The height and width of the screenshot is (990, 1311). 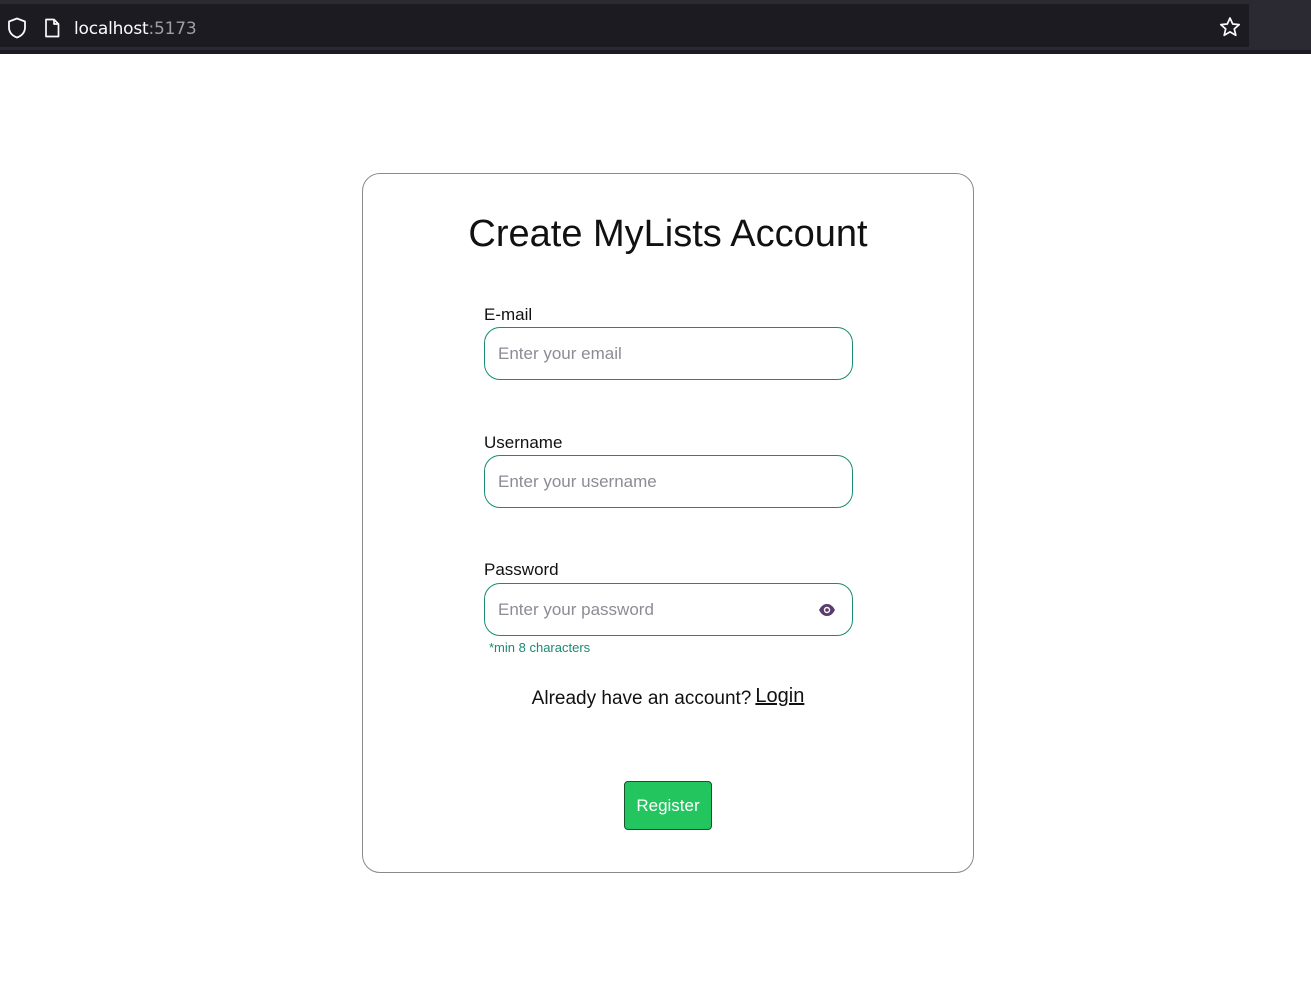 I want to click on username-label: Username, so click(x=523, y=442).